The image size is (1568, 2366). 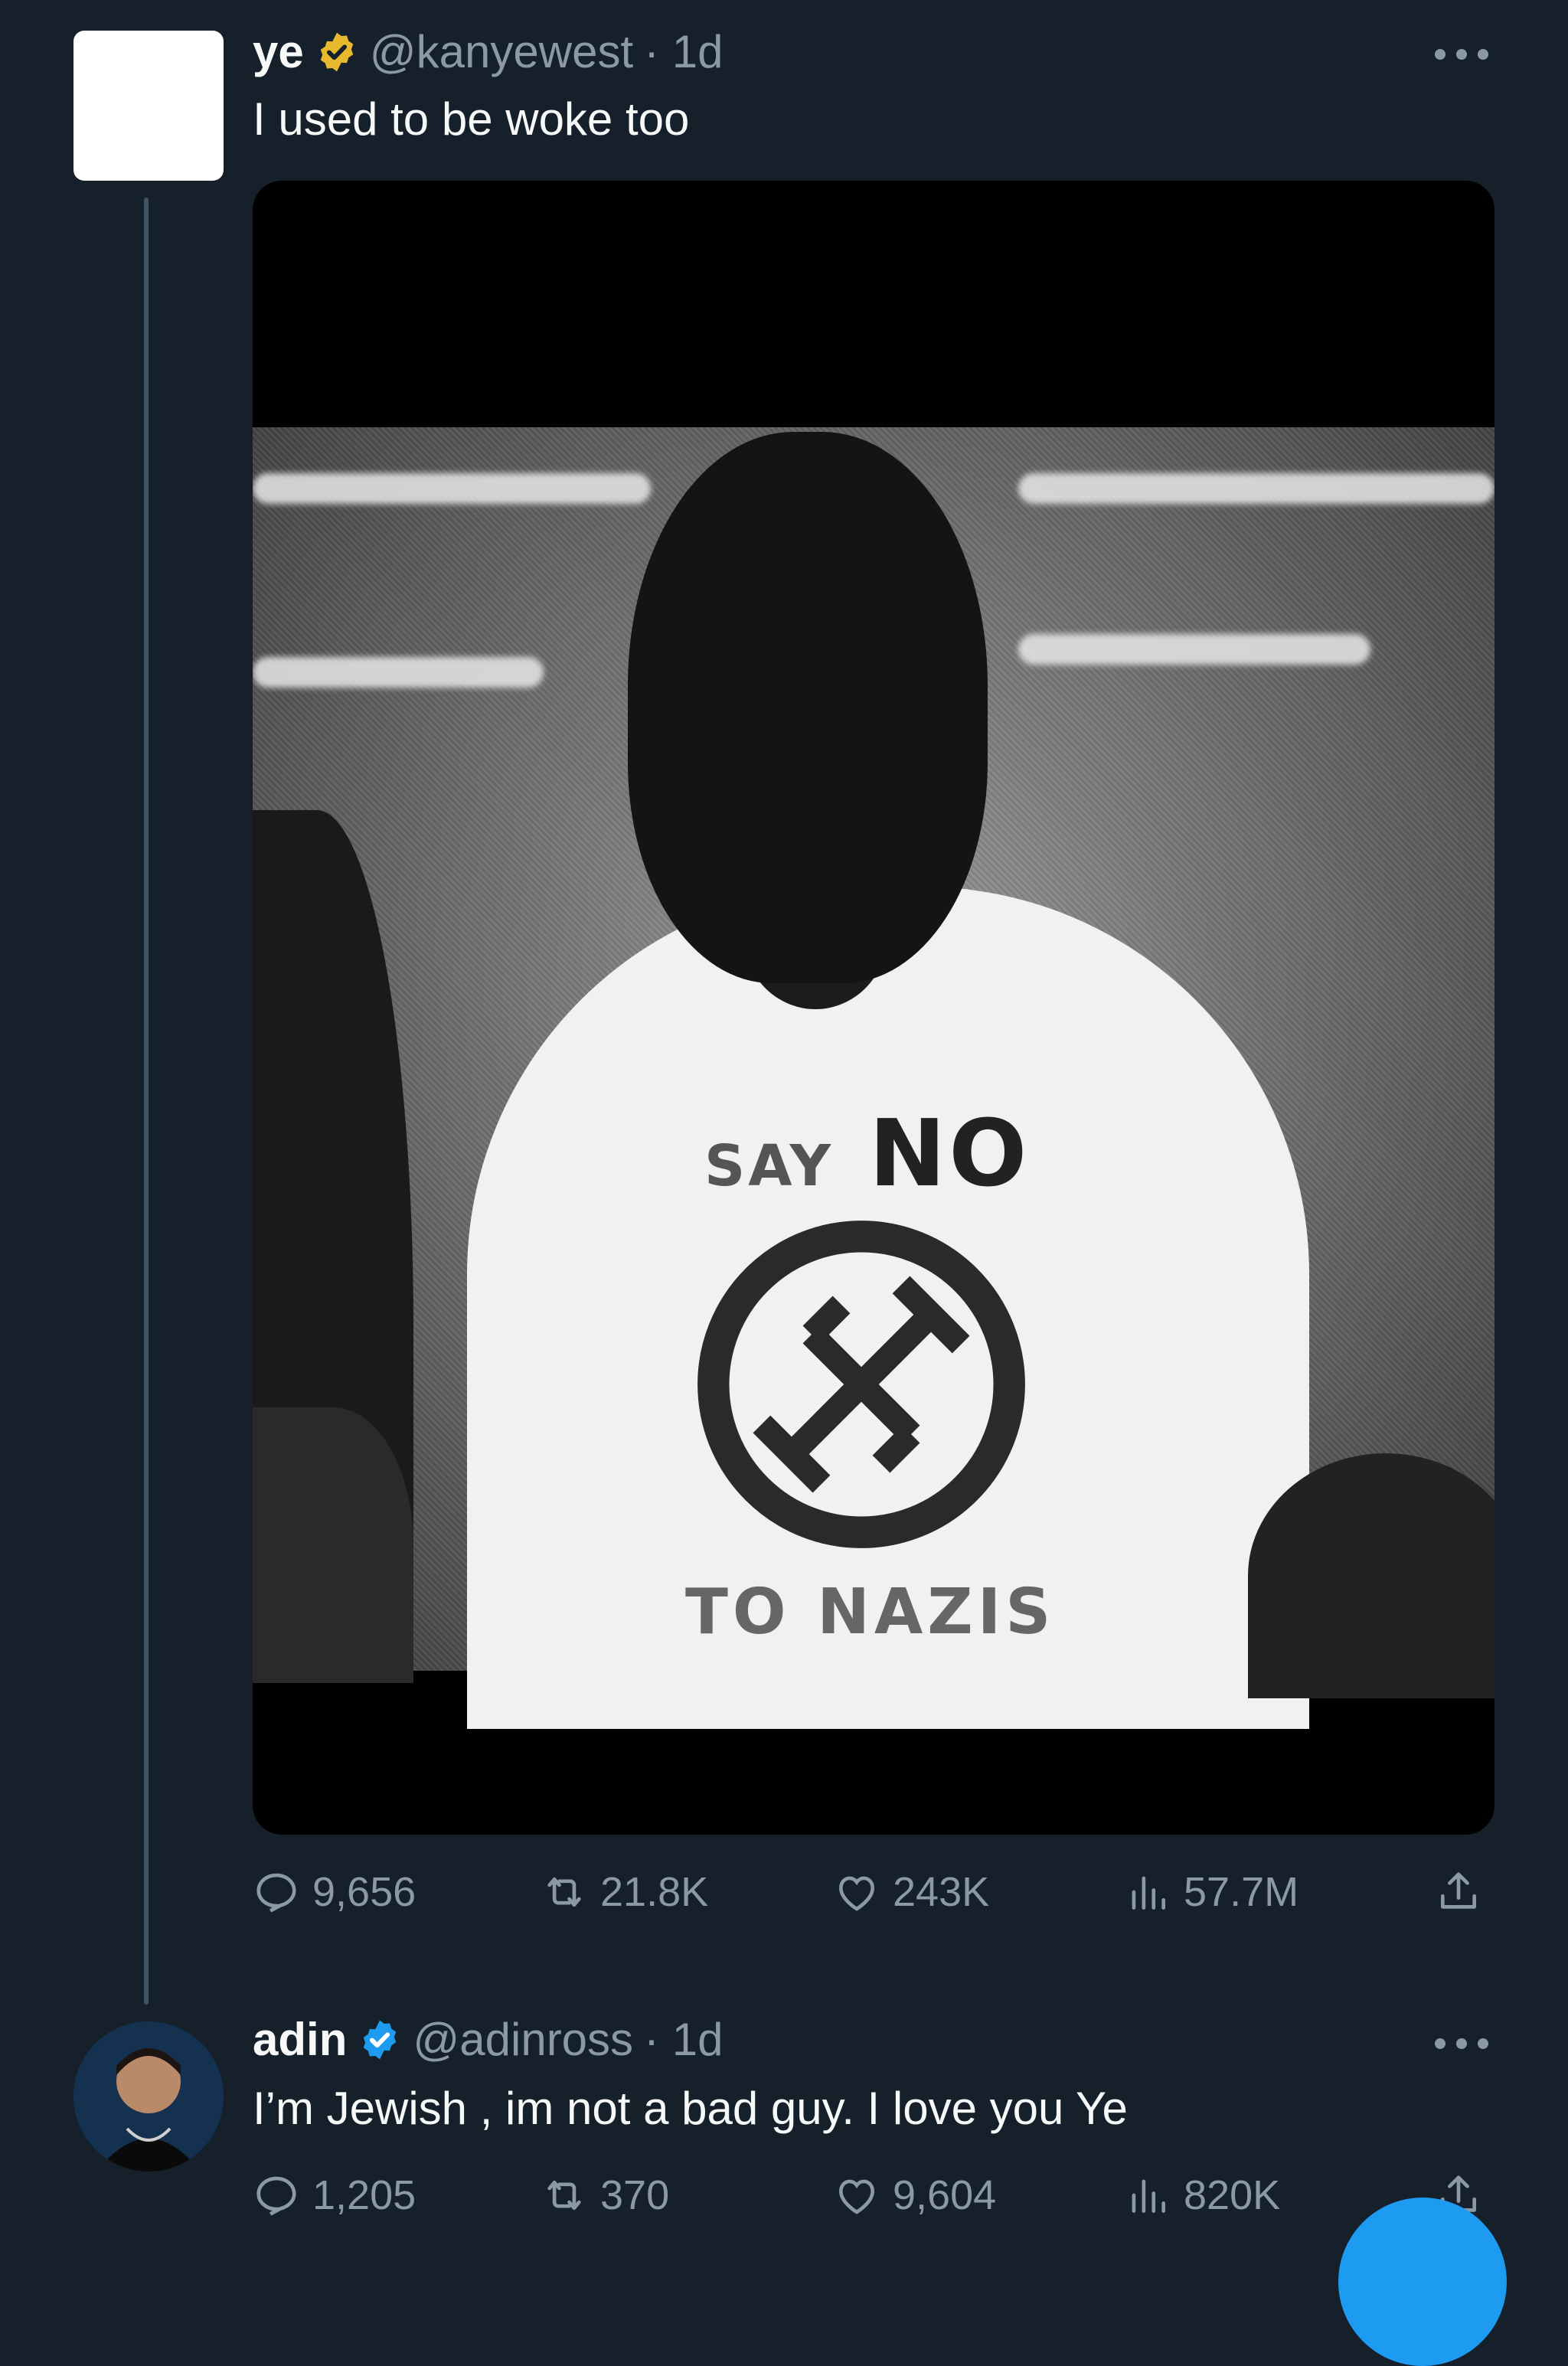 I want to click on author-name: ye, so click(x=278, y=52).